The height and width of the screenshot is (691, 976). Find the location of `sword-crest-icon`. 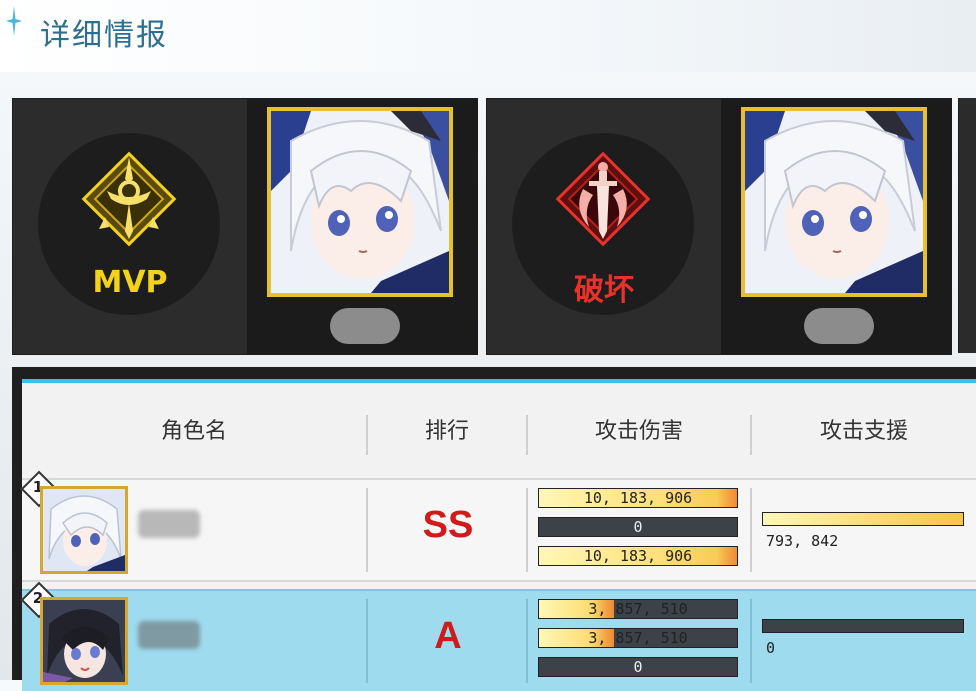

sword-crest-icon is located at coordinates (603, 199).